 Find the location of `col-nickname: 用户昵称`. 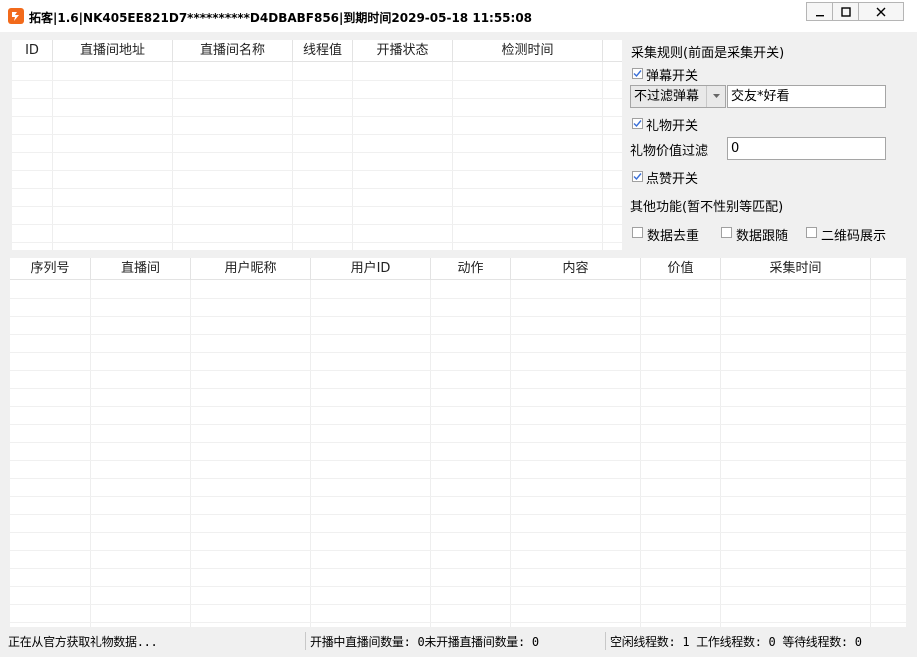

col-nickname: 用户昵称 is located at coordinates (251, 269).